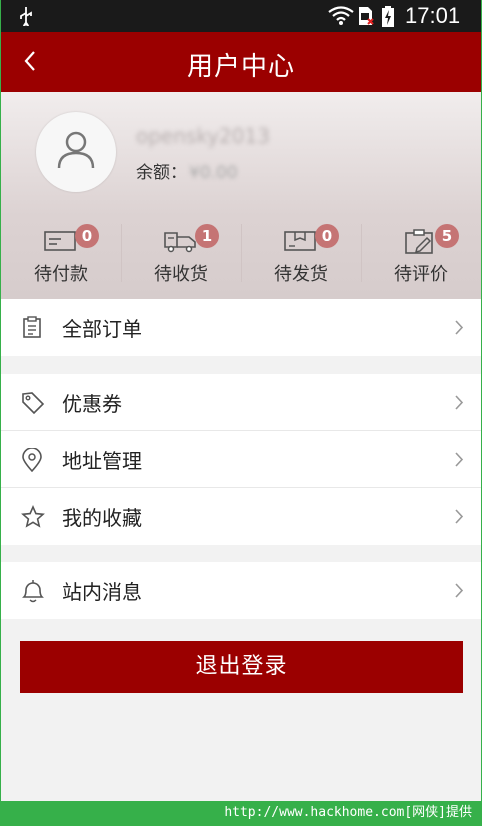 Image resolution: width=482 pixels, height=826 pixels. I want to click on menu-item-label: 全部订单, so click(102, 329).